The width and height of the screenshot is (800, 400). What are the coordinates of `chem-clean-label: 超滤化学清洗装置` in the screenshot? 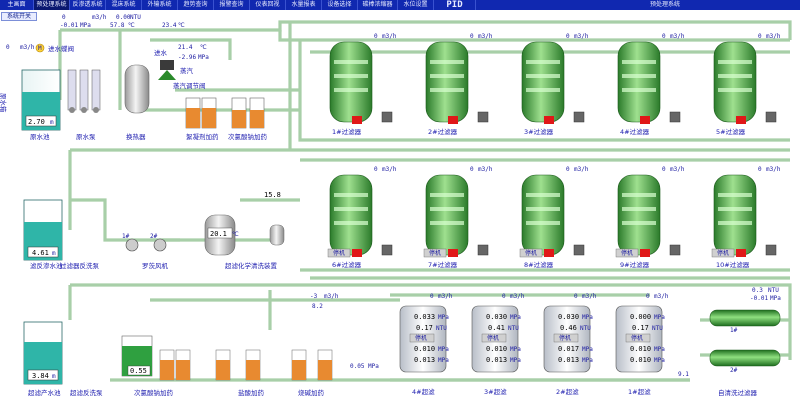 It's located at (251, 265).